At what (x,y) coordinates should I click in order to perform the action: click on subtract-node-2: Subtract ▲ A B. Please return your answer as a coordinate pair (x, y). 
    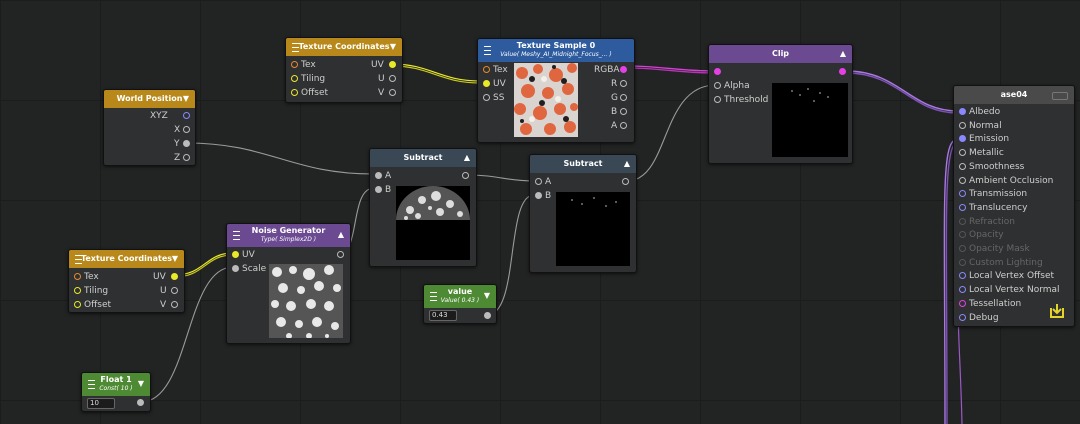
    Looking at the image, I should click on (583, 213).